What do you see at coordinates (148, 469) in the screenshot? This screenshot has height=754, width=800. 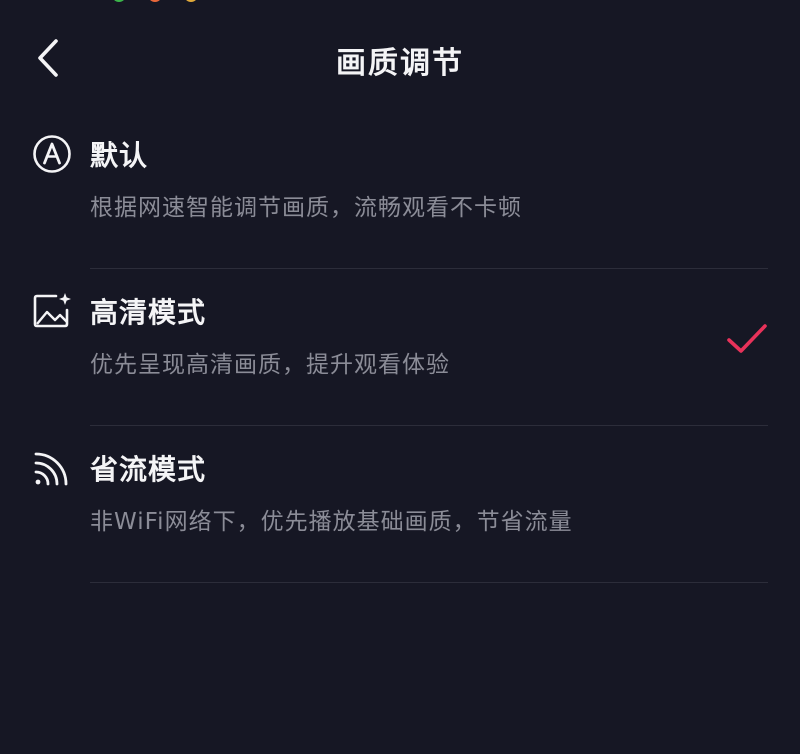 I see `option-title: 省流模式` at bounding box center [148, 469].